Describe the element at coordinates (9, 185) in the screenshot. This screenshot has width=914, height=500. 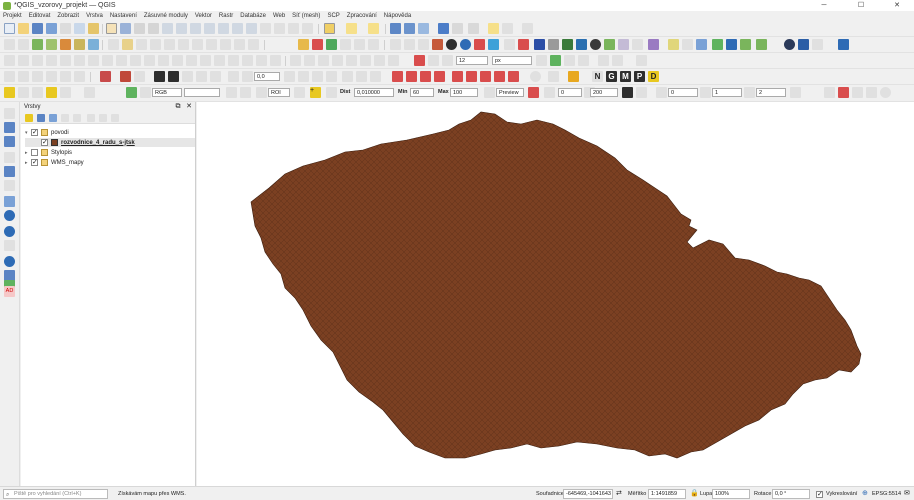
I see `add-vector-tile-icon` at that location.